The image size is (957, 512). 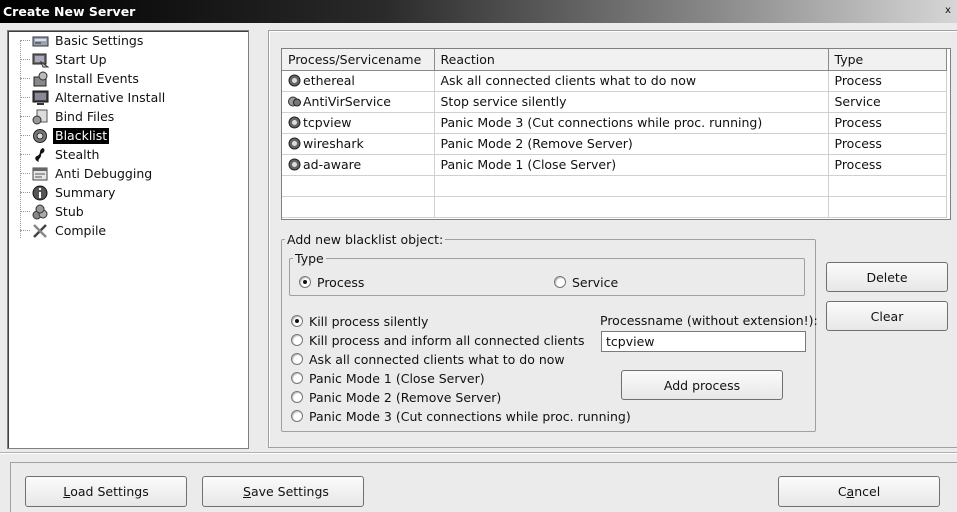 I want to click on row-name: wireshark, so click(x=333, y=143).